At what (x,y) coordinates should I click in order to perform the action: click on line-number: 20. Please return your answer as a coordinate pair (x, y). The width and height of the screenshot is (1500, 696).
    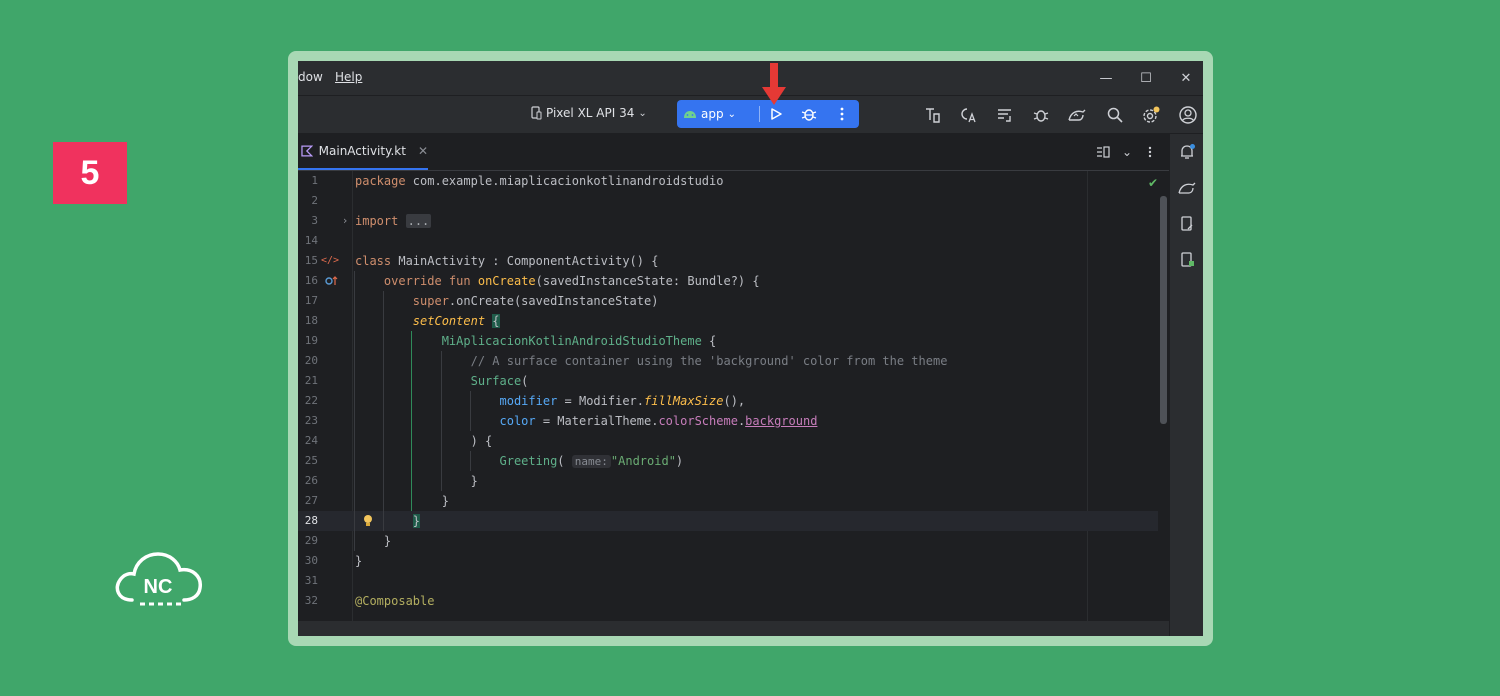
    Looking at the image, I should click on (311, 360).